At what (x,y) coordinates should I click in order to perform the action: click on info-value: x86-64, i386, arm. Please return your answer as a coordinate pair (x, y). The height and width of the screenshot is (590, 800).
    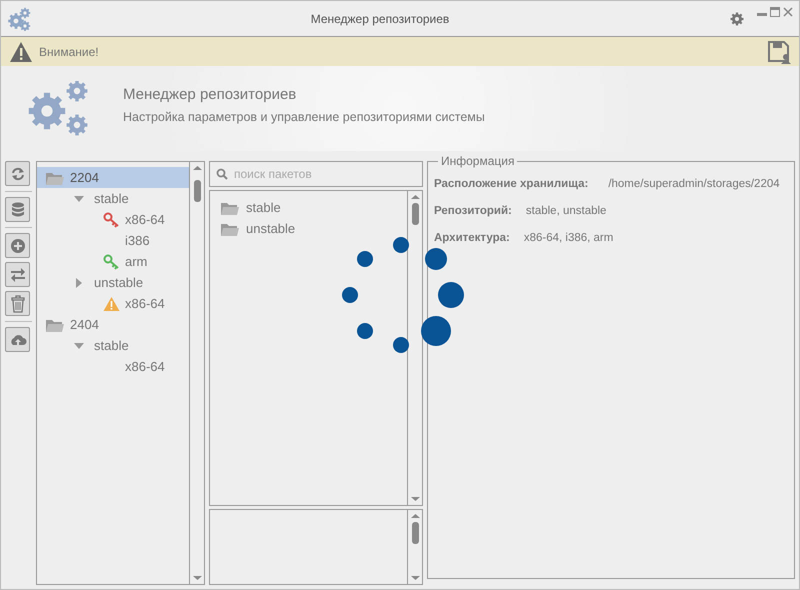
    Looking at the image, I should click on (569, 238).